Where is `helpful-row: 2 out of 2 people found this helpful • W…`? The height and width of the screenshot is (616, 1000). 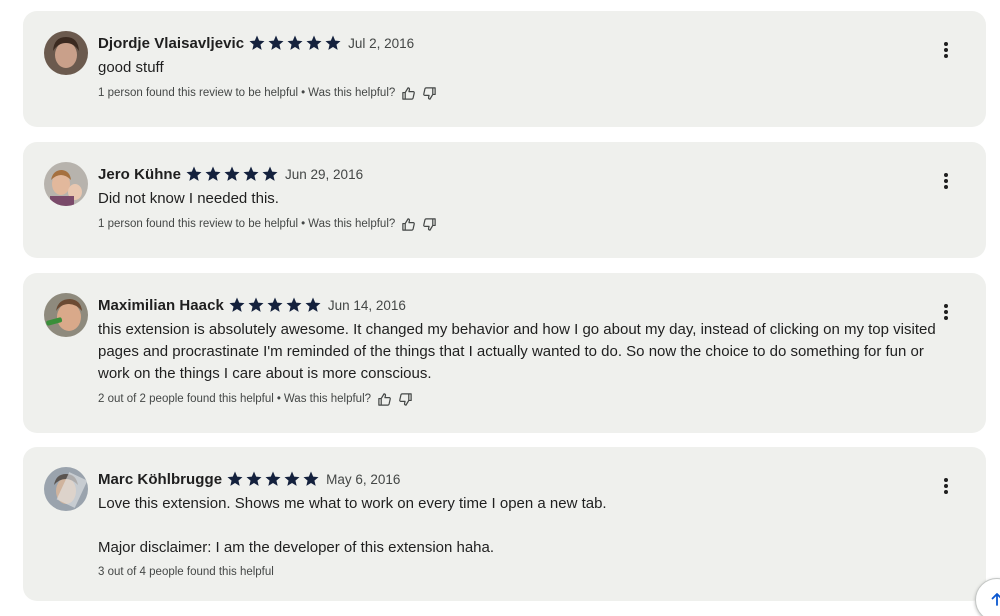
helpful-row: 2 out of 2 people found this helpful • W… is located at coordinates (255, 399).